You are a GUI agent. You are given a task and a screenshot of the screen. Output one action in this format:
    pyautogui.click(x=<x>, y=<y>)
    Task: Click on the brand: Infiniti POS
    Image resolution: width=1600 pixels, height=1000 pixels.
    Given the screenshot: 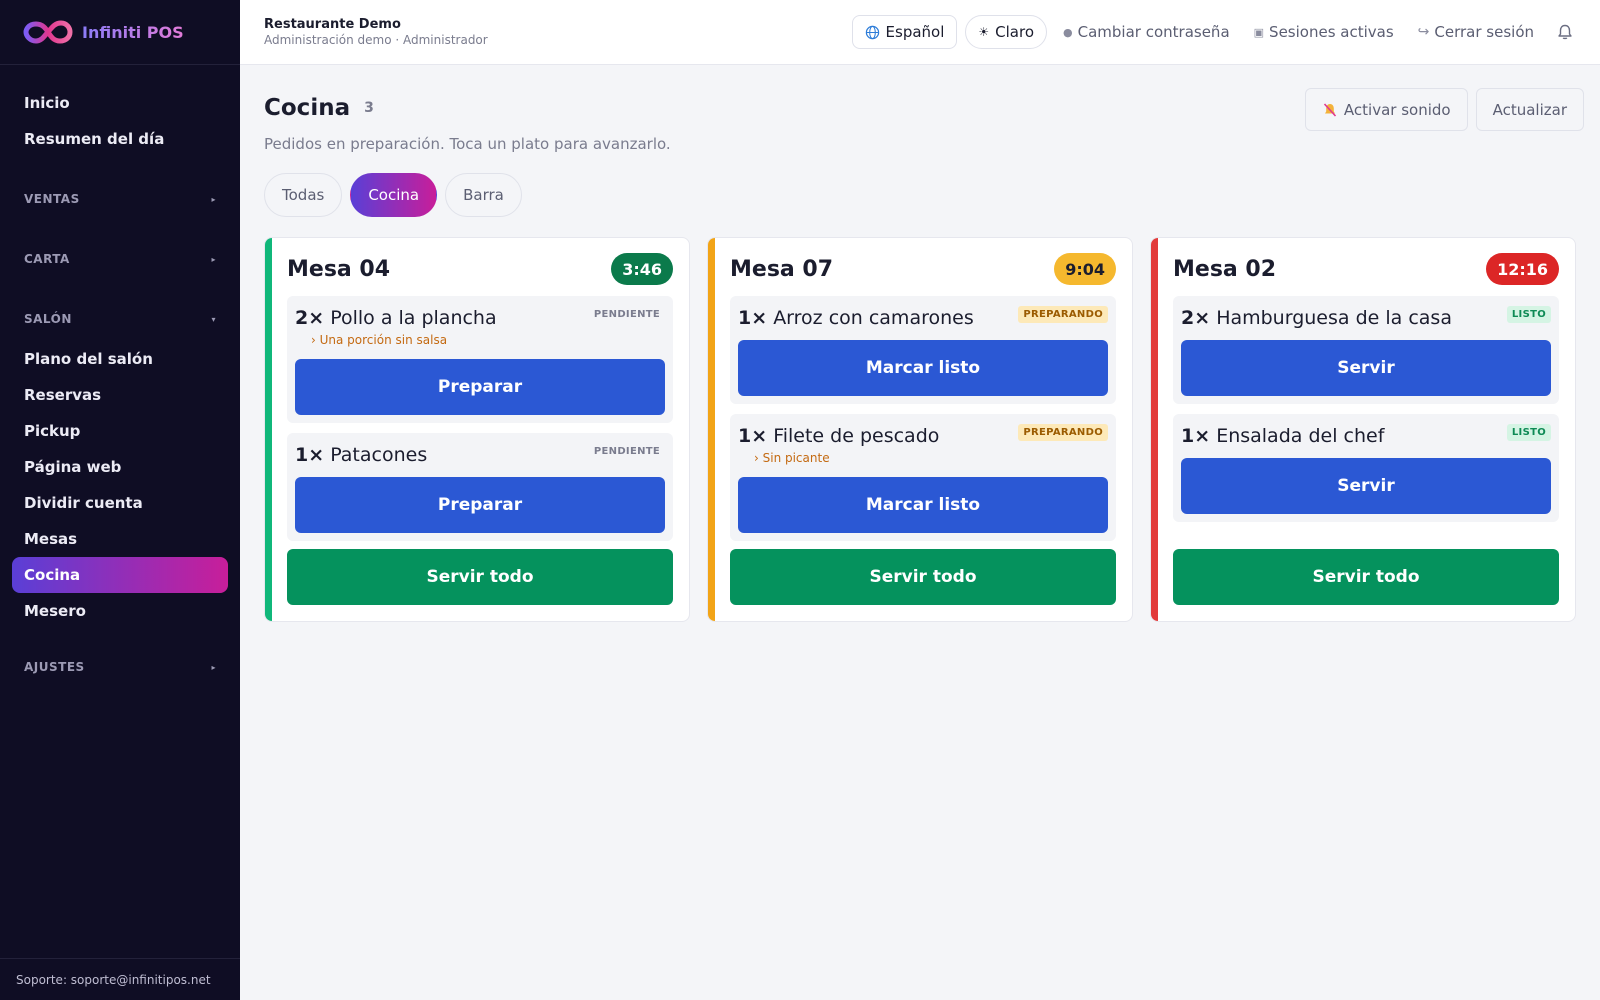 What is the action you would take?
    pyautogui.click(x=120, y=32)
    